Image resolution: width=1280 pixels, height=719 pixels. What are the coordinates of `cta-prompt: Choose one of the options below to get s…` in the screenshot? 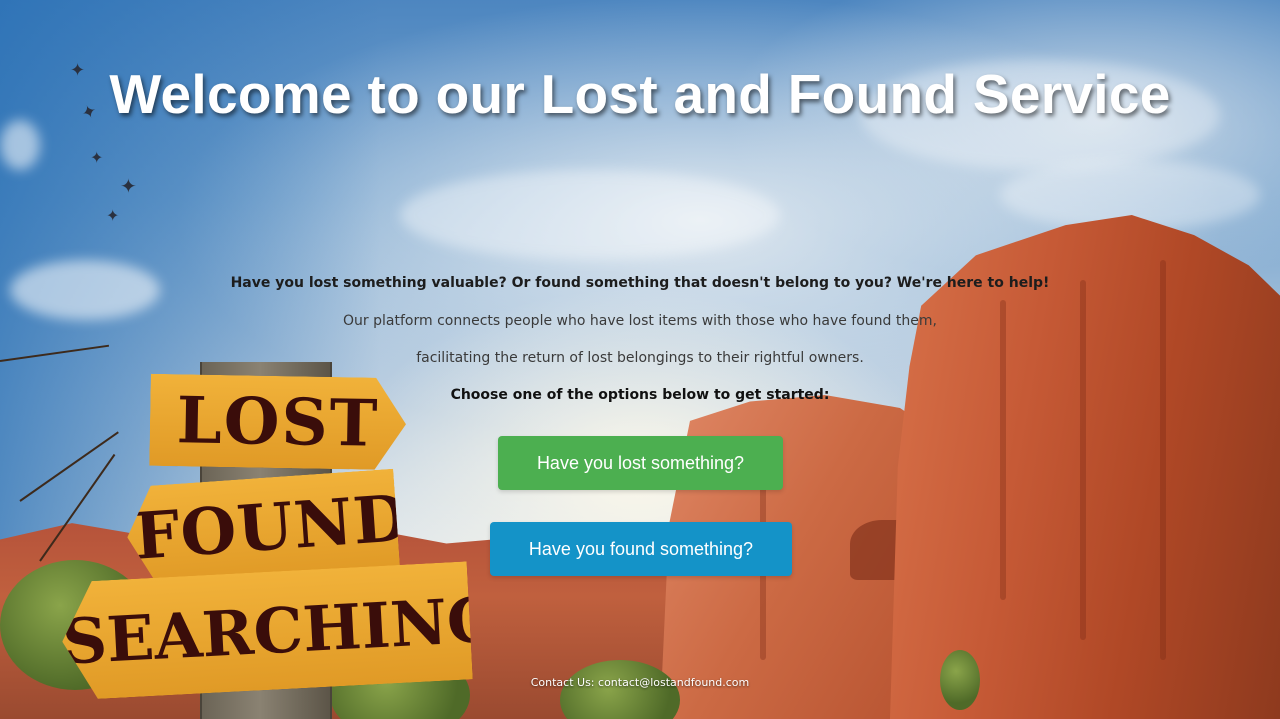 It's located at (640, 395).